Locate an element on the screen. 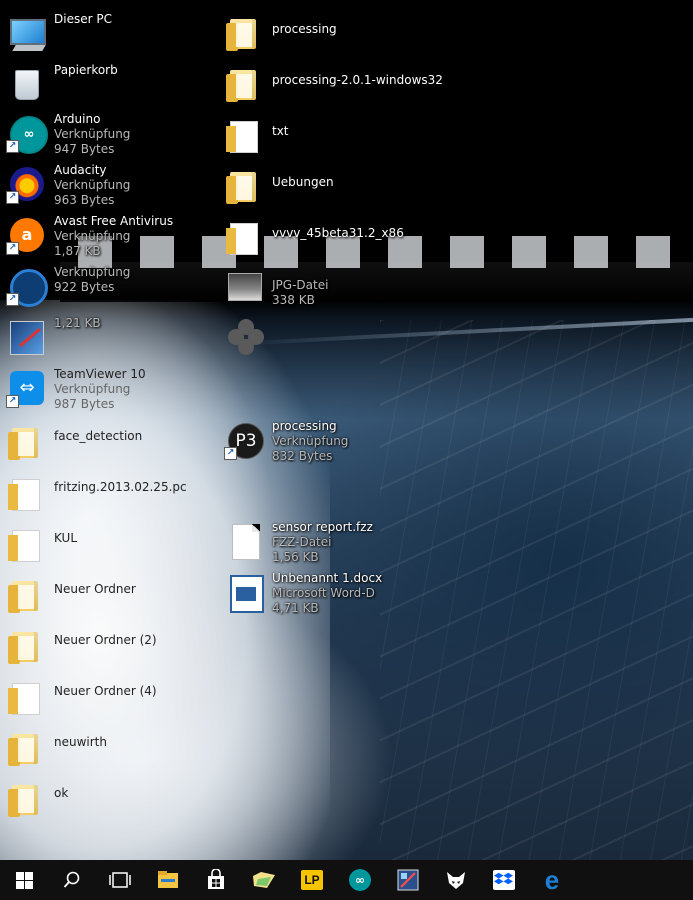  icon-label: processing is located at coordinates (304, 29).